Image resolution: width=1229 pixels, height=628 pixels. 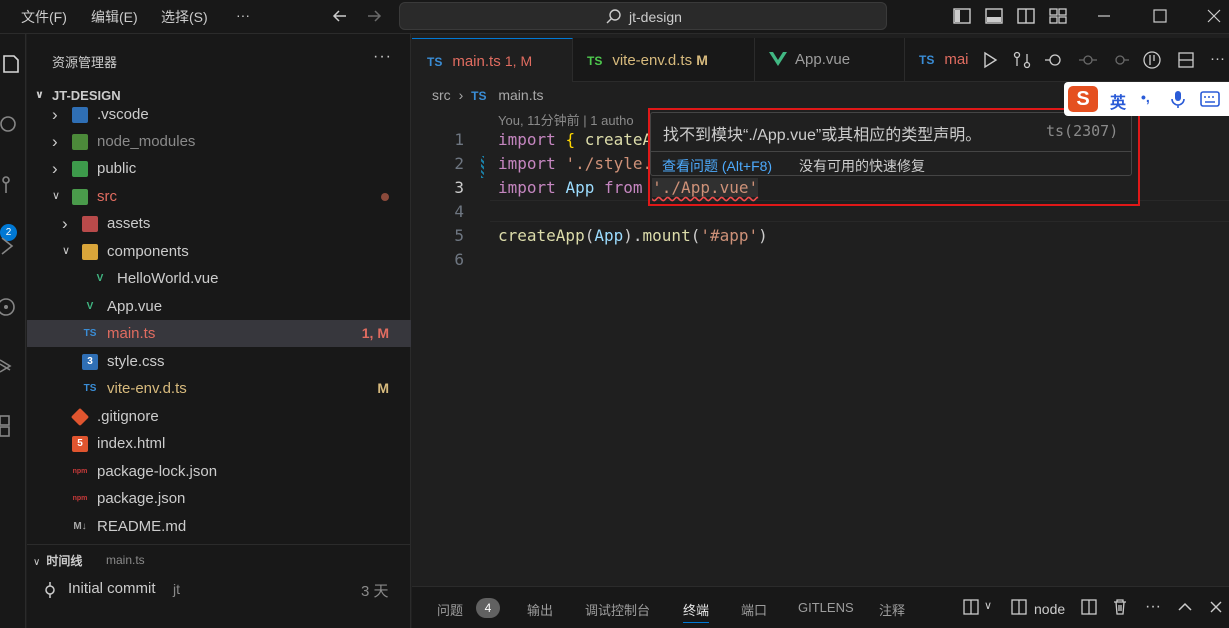 I want to click on remote-explorer-icon, so click(x=13, y=307).